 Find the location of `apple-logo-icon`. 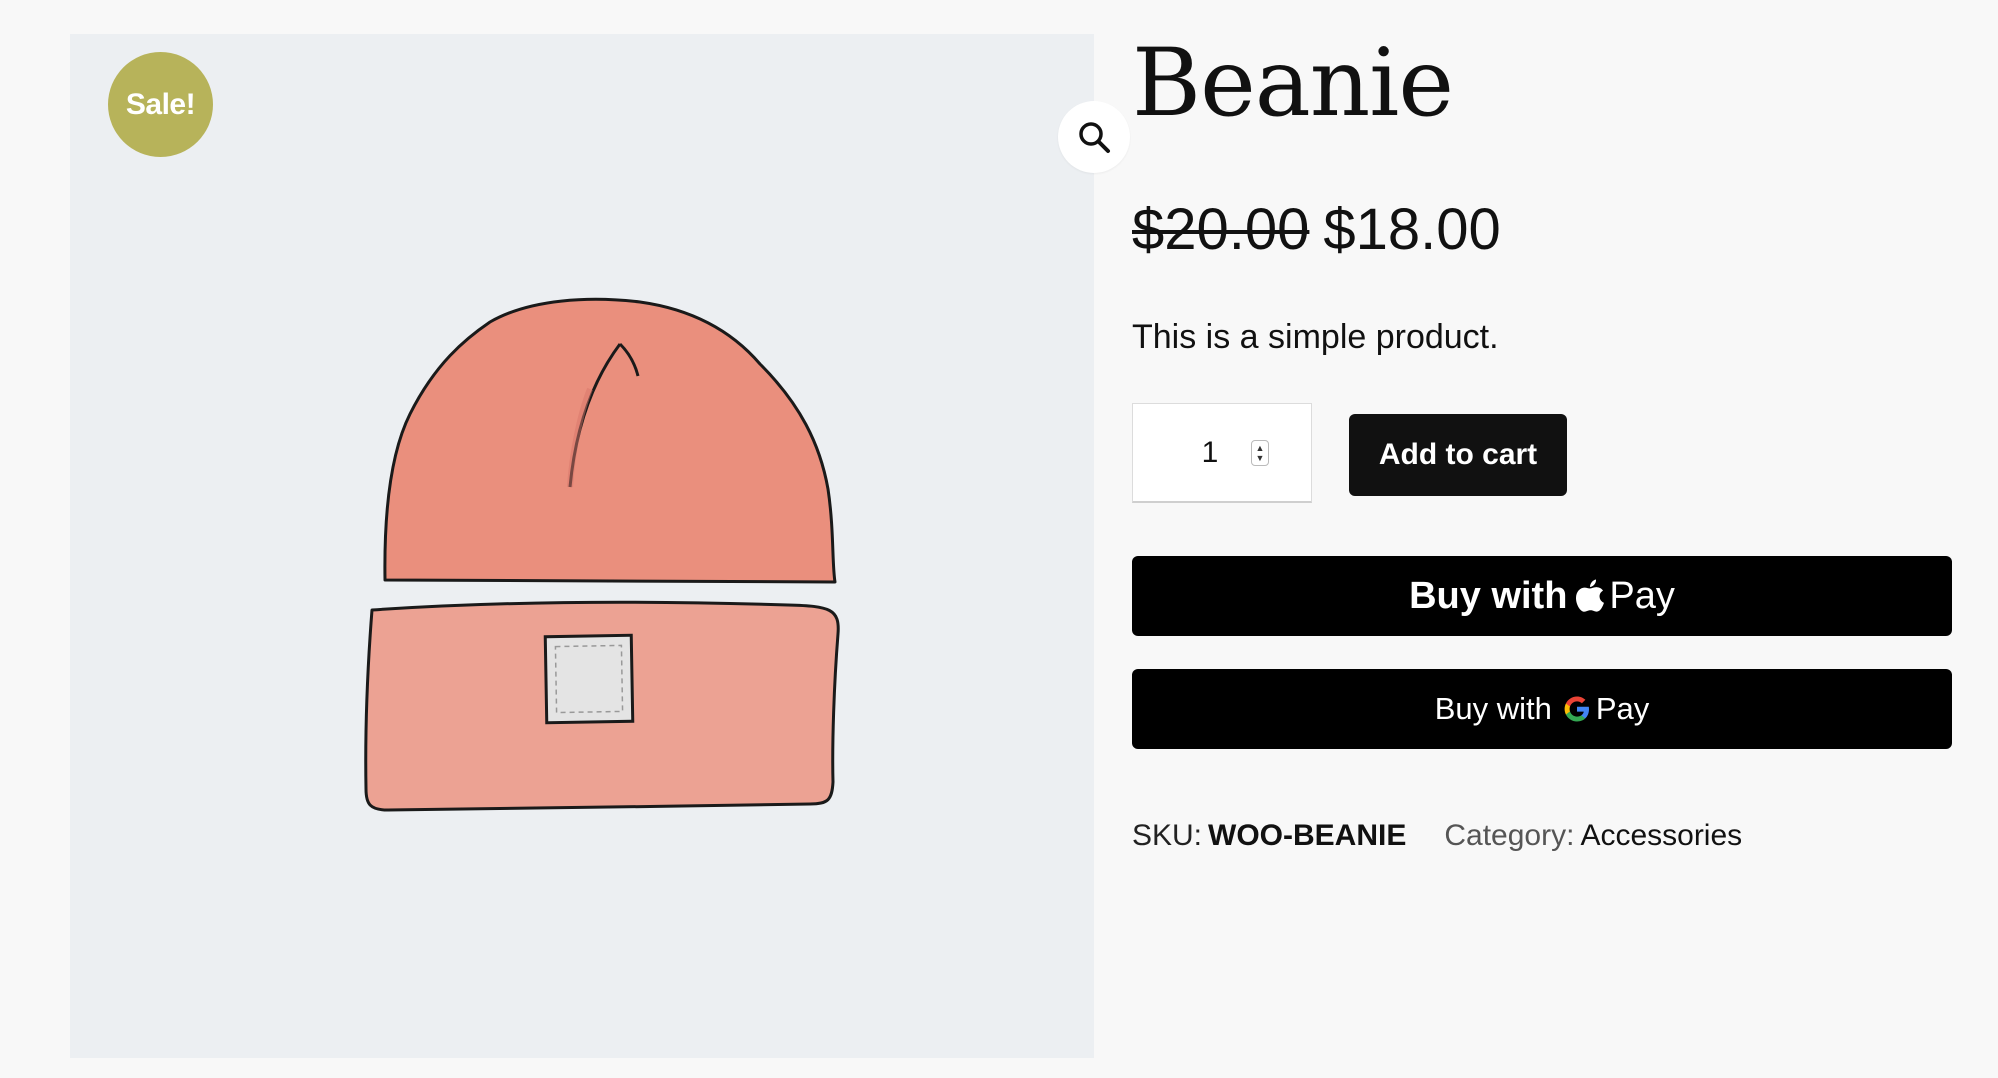

apple-logo-icon is located at coordinates (1590, 595).